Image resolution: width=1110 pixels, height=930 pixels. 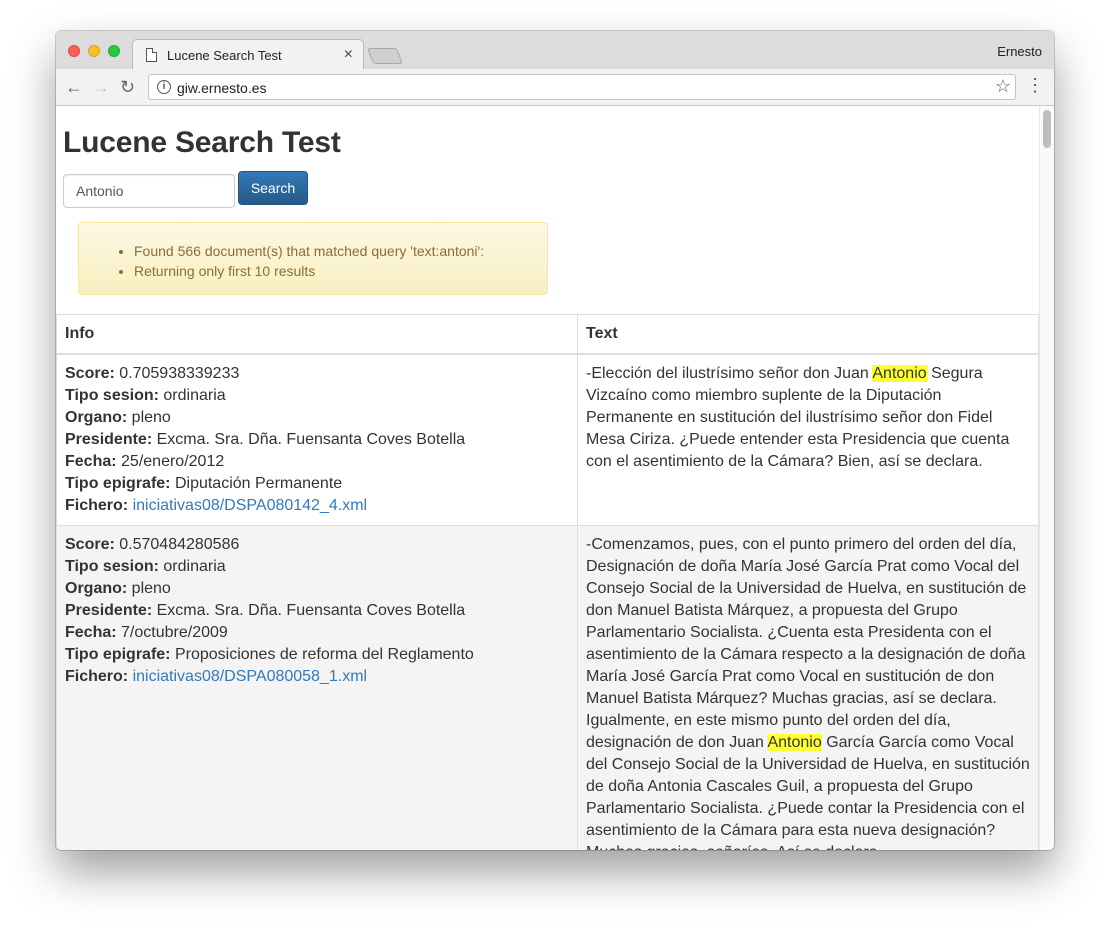 What do you see at coordinates (385, 56) in the screenshot?
I see `new-tab-button` at bounding box center [385, 56].